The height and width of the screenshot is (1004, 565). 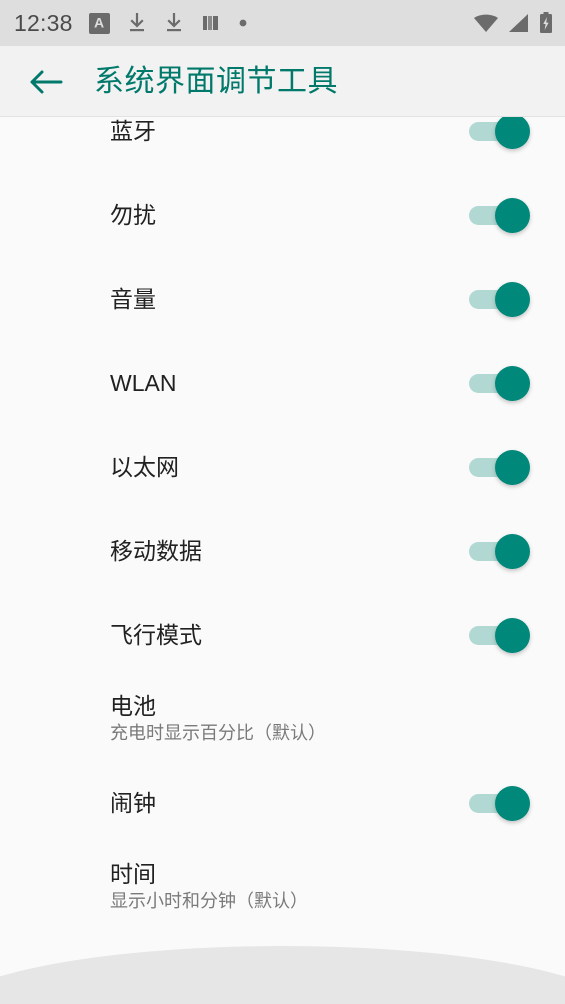 What do you see at coordinates (518, 23) in the screenshot?
I see `signal-icon` at bounding box center [518, 23].